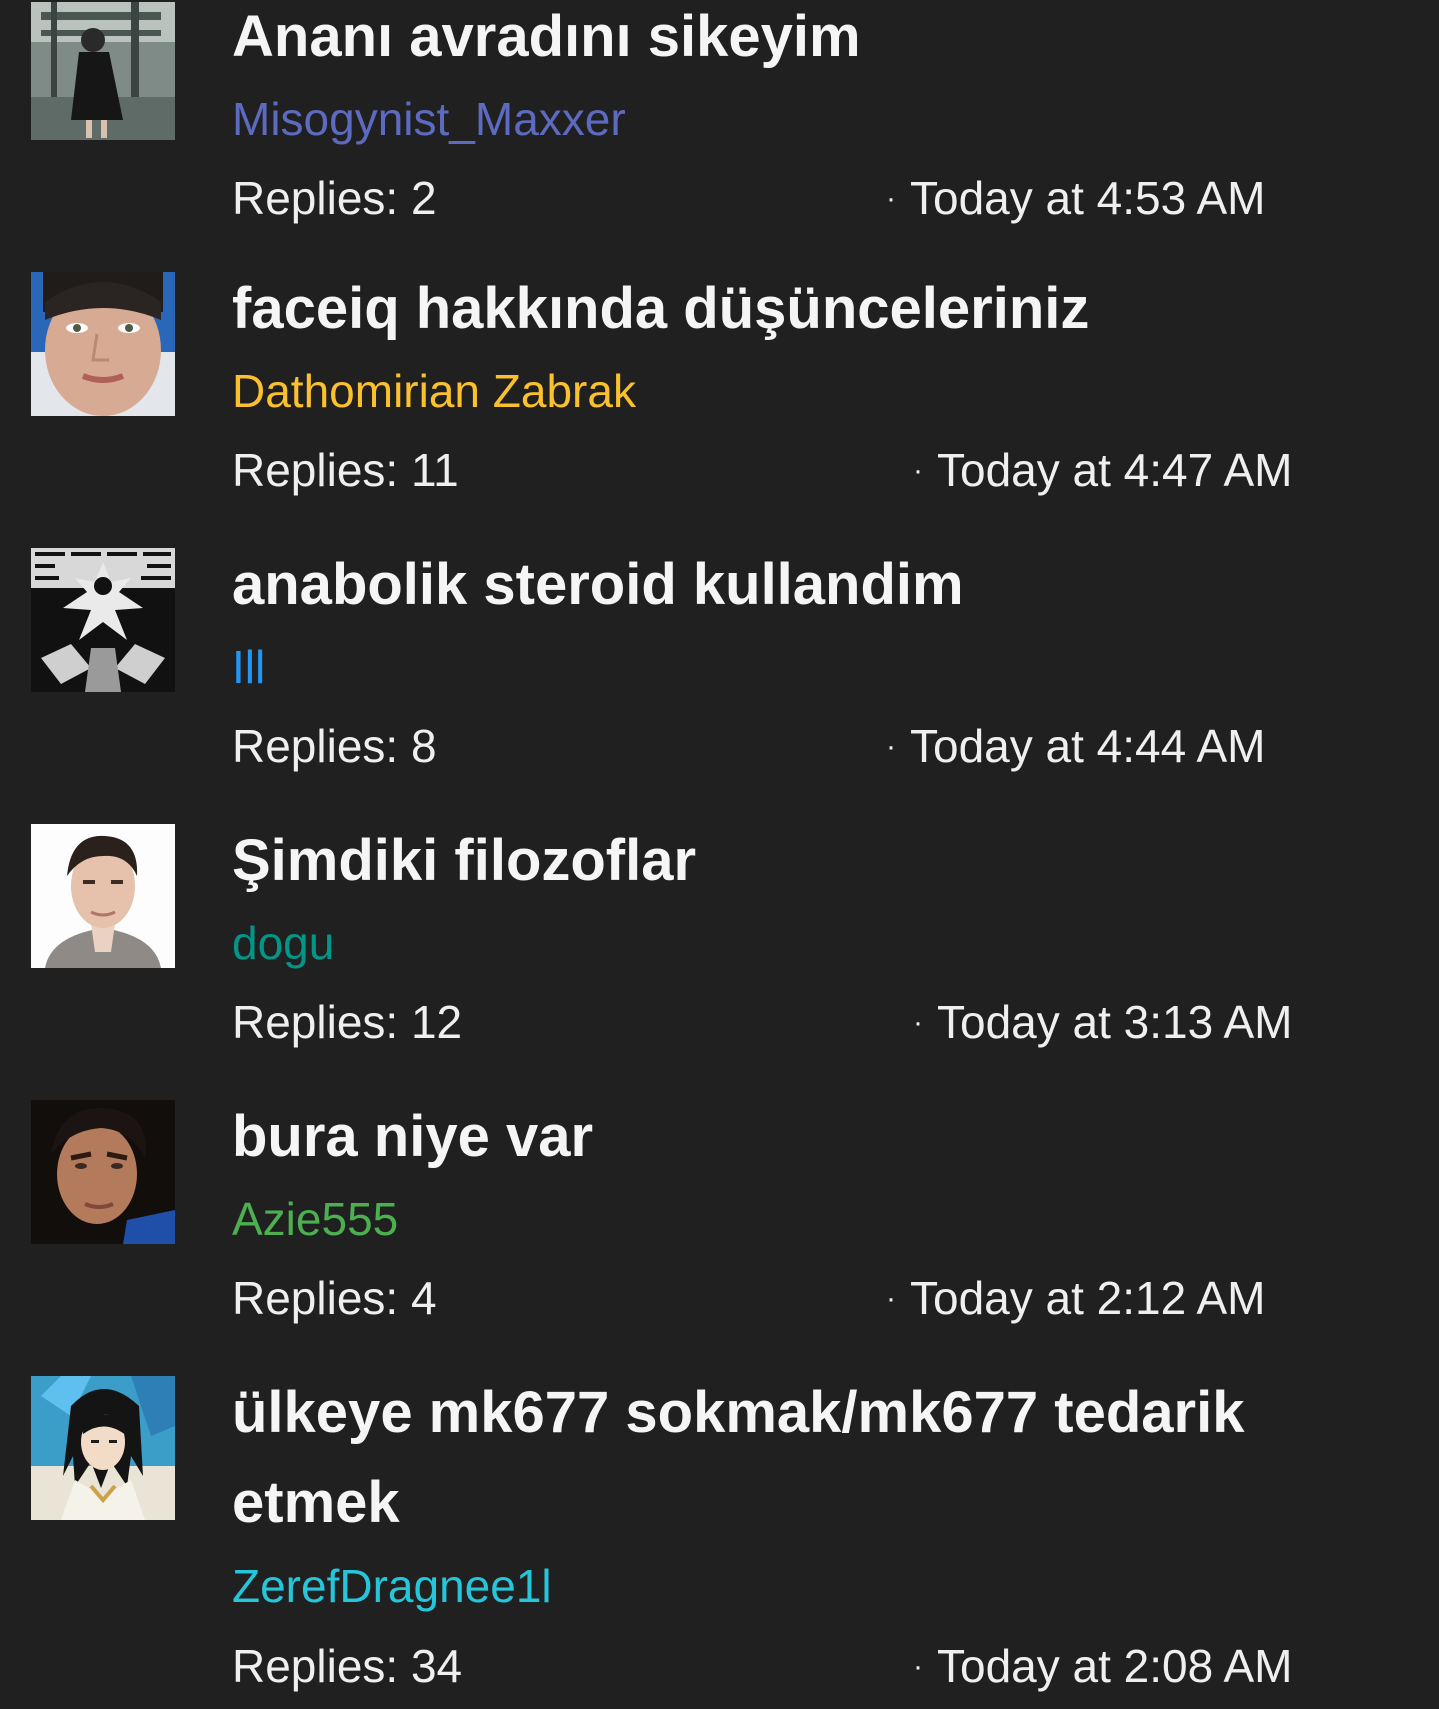 The image size is (1439, 1709). What do you see at coordinates (347, 1666) in the screenshot?
I see `reply-count: Replies: 34` at bounding box center [347, 1666].